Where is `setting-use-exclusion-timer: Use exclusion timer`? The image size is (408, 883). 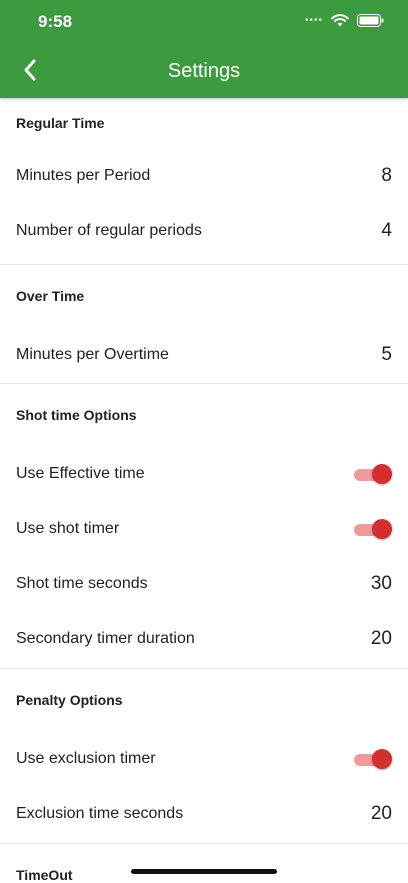
setting-use-exclusion-timer: Use exclusion timer is located at coordinates (204, 758).